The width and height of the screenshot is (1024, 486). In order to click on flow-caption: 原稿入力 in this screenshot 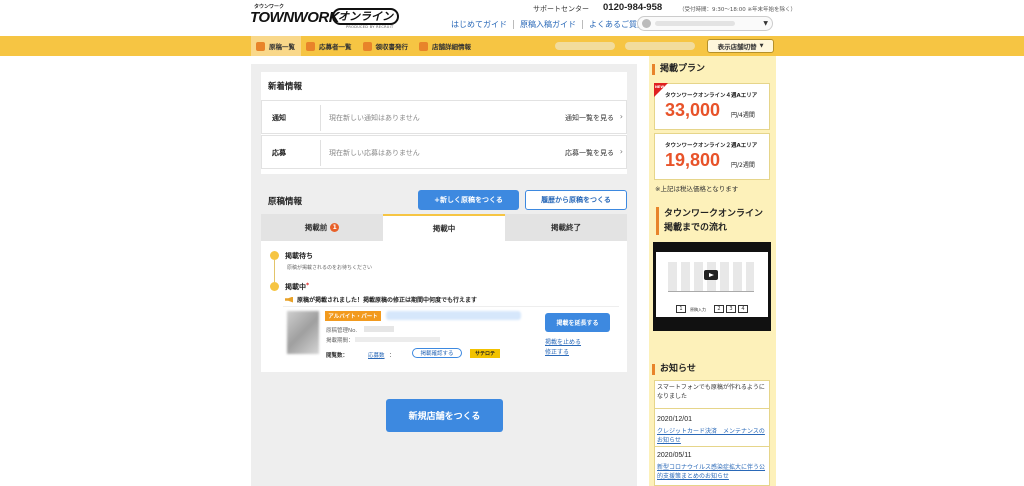, I will do `click(698, 309)`.